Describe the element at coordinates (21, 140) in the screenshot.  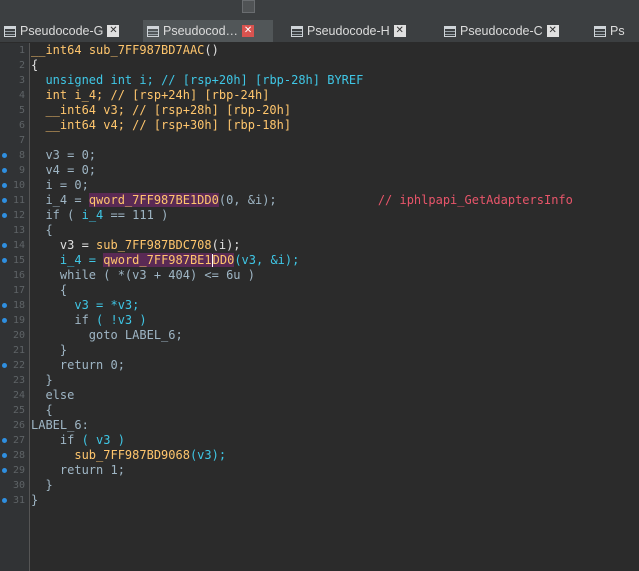
I see `line-number: 7` at that location.